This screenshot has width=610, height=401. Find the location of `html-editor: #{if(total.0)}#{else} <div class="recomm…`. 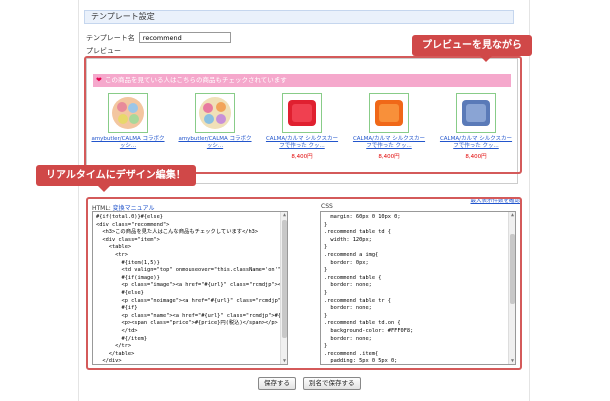

html-editor: #{if(total.0)}#{else} <div class="recomm… is located at coordinates (190, 288).